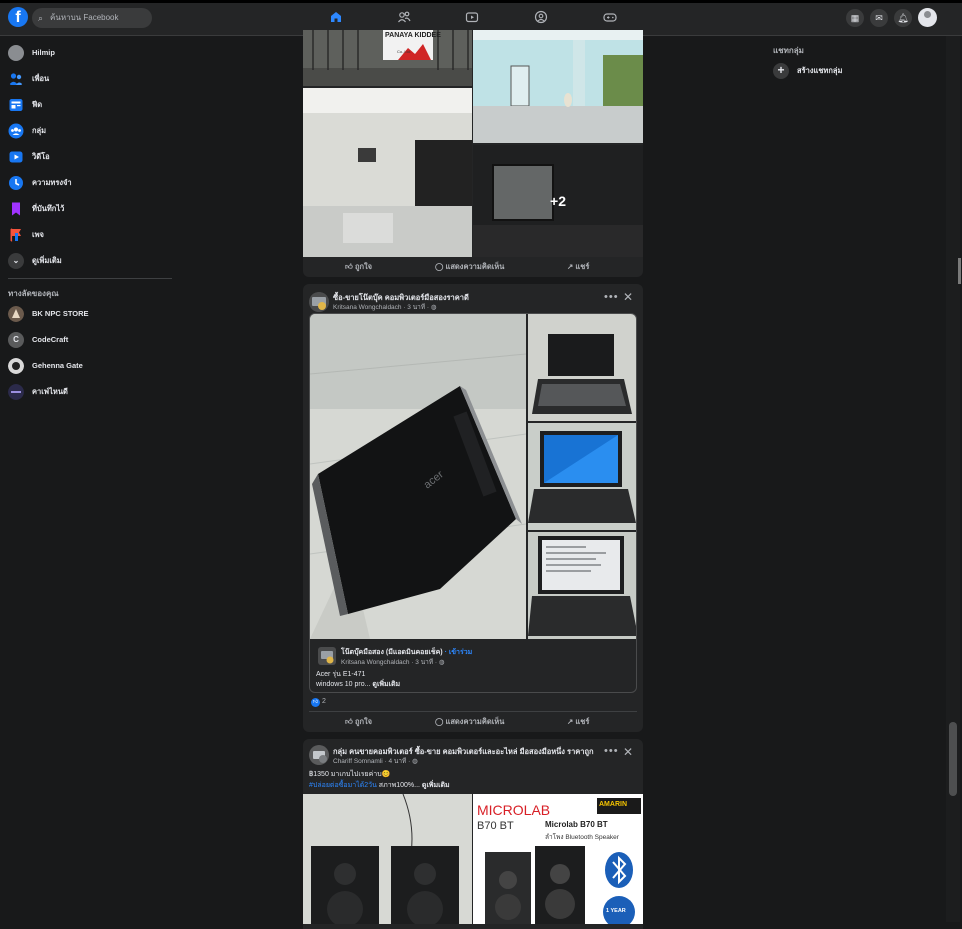 The height and width of the screenshot is (929, 962). I want to click on post-author-time: Kritsana Wongchaldach · 3 นาที · ◍, so click(385, 307).